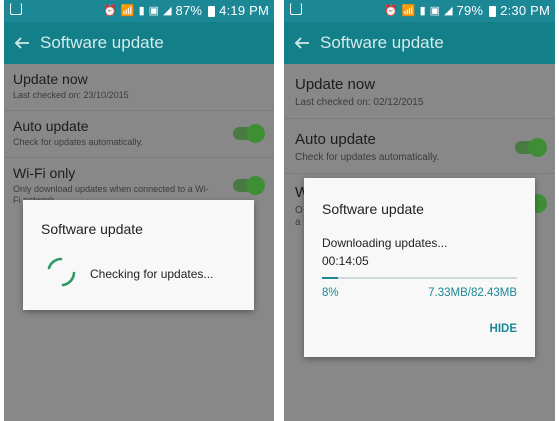 This screenshot has height=421, width=559. I want to click on download-progress-bar, so click(419, 278).